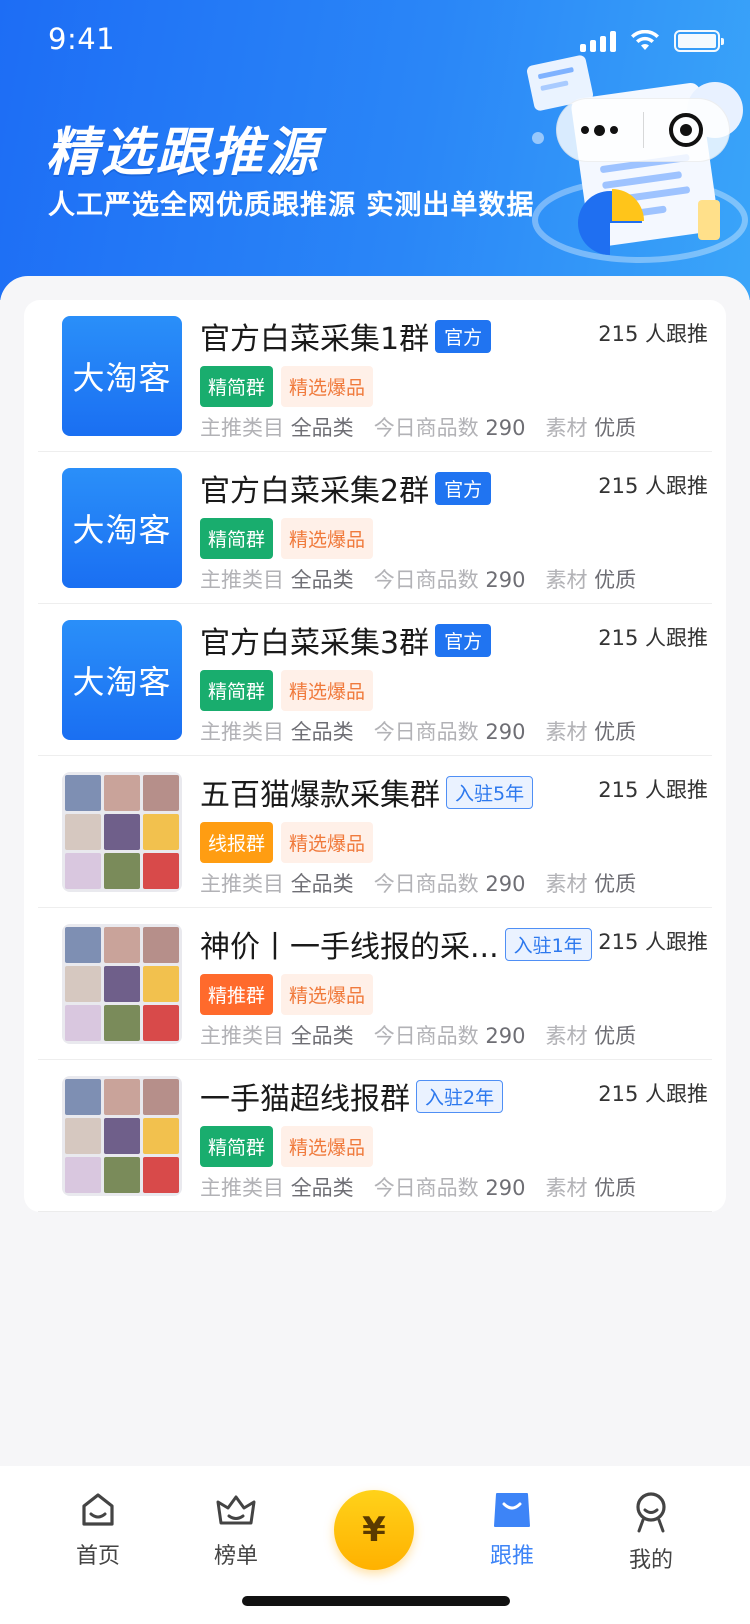 Image resolution: width=750 pixels, height=1624 pixels. Describe the element at coordinates (346, 336) in the screenshot. I see `group-title-row: 官方白菜采集1群 官方` at that location.